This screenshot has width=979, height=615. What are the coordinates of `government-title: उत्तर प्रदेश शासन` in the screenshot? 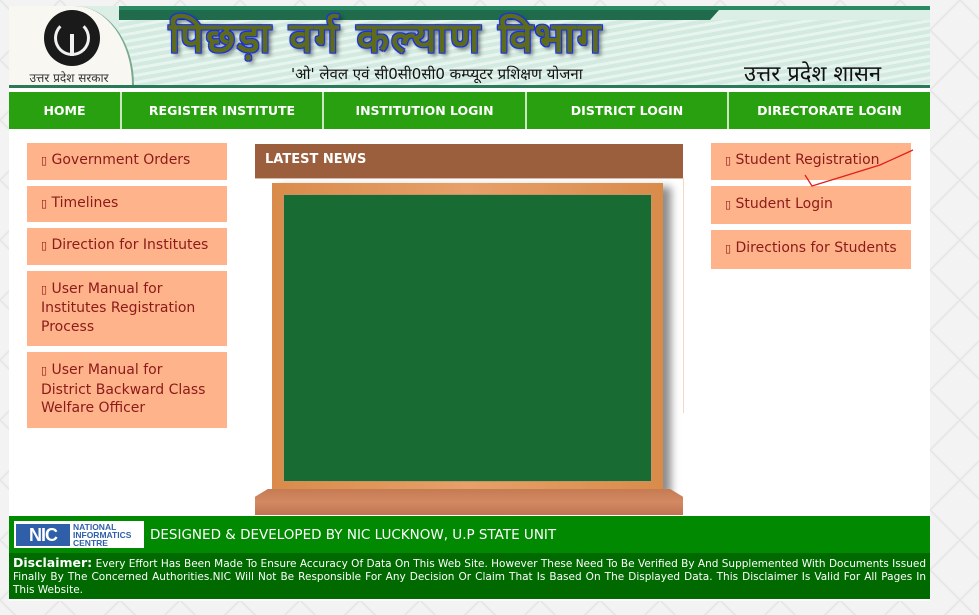 It's located at (813, 74).